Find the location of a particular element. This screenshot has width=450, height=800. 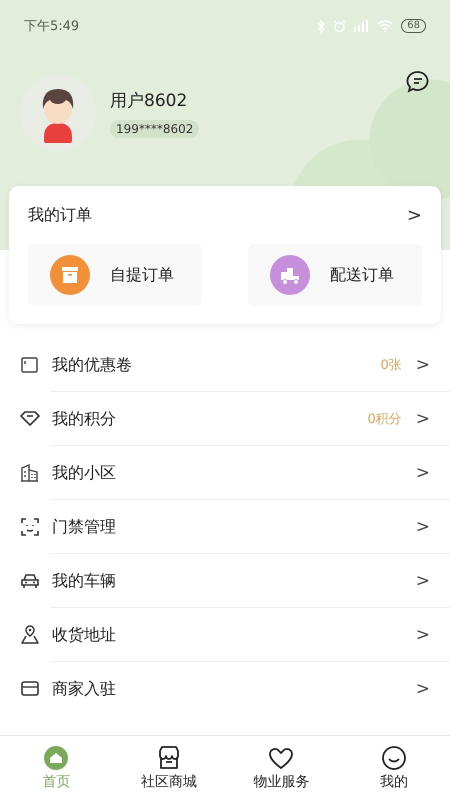

nav-tab: 物业服务 is located at coordinates (281, 768).